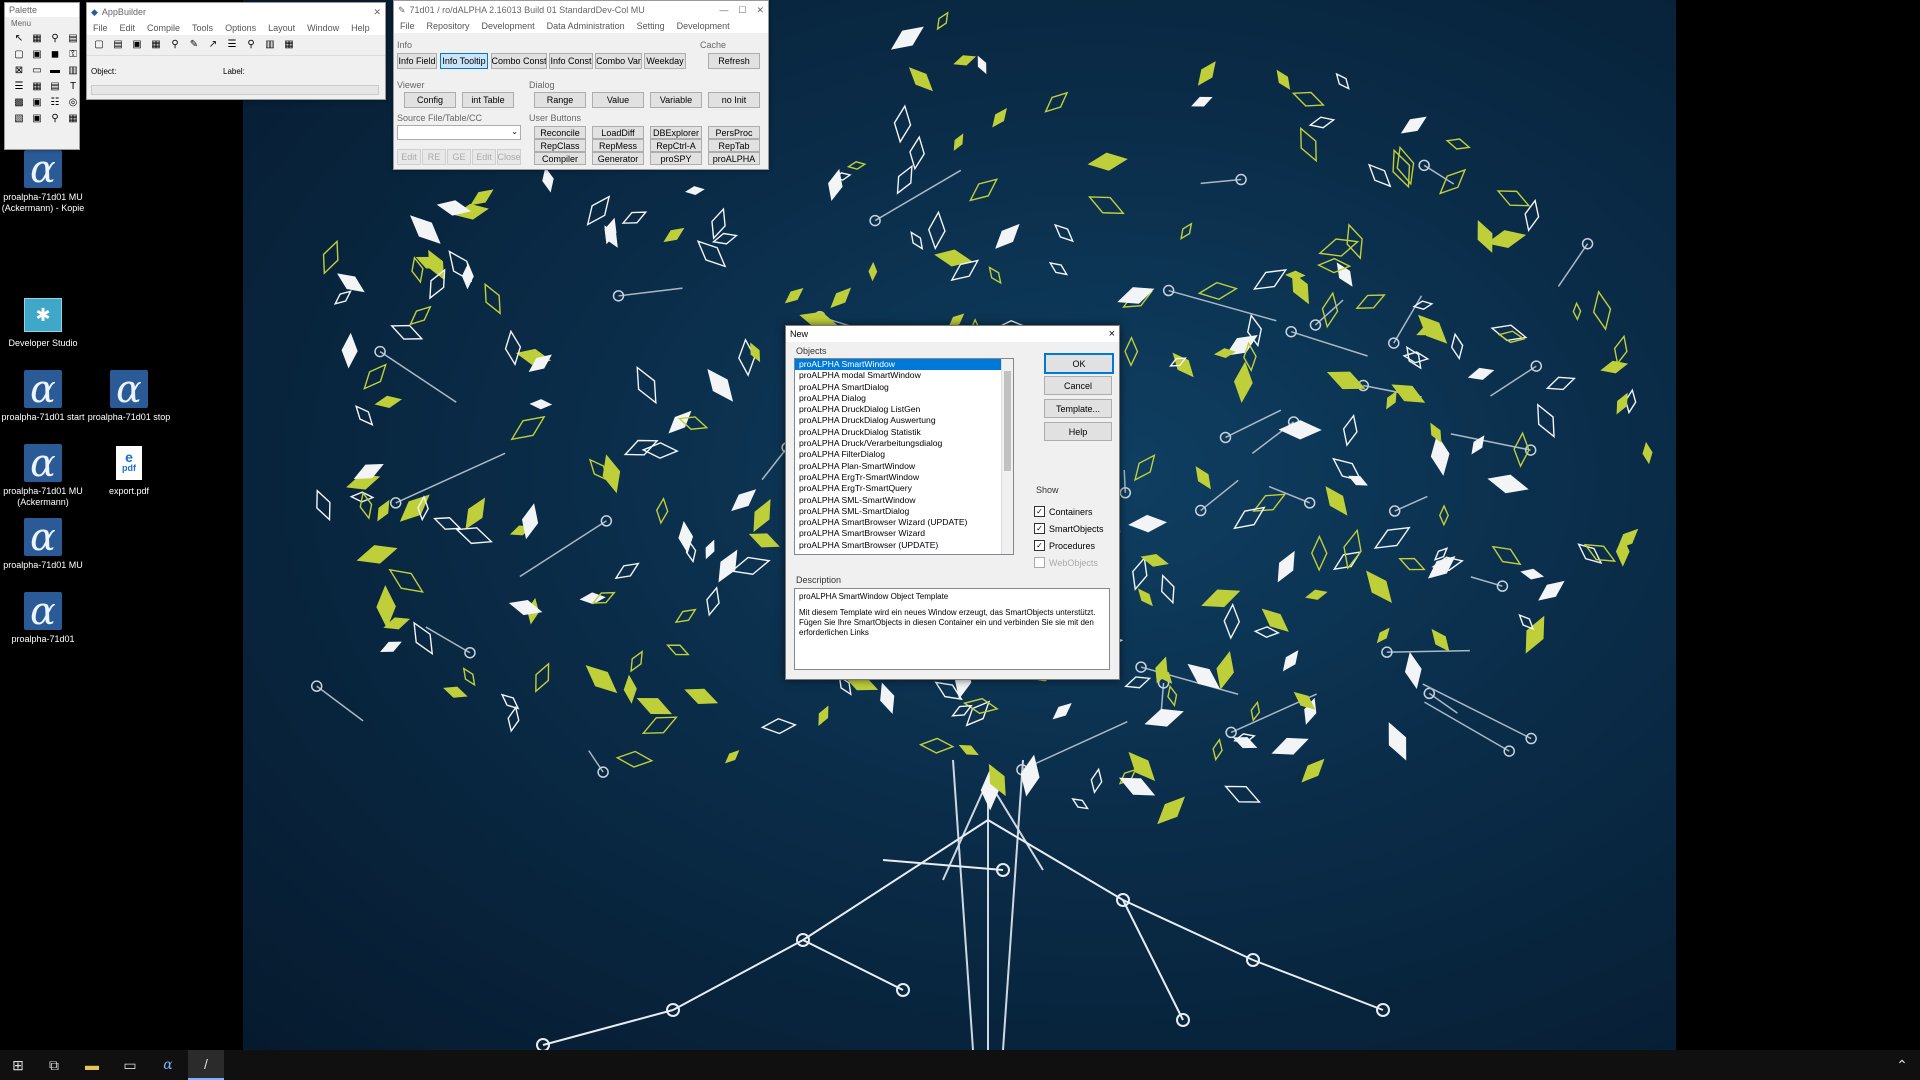 This screenshot has height=1080, width=1920. What do you see at coordinates (904, 488) in the screenshot?
I see `list-item: proALPHA ErgTr-SmartQuery` at bounding box center [904, 488].